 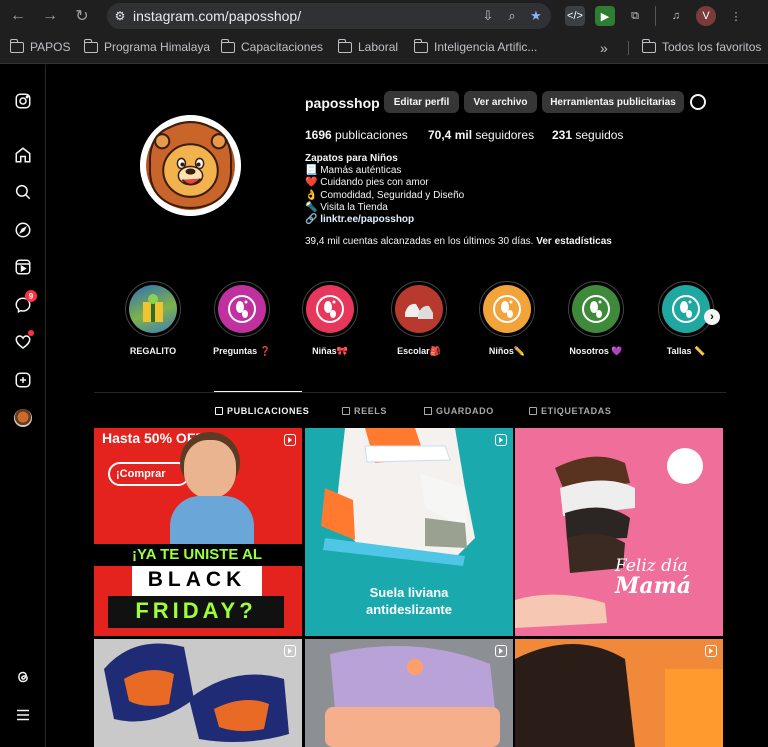 I want to click on post-slip-on-shoes, so click(x=198, y=693).